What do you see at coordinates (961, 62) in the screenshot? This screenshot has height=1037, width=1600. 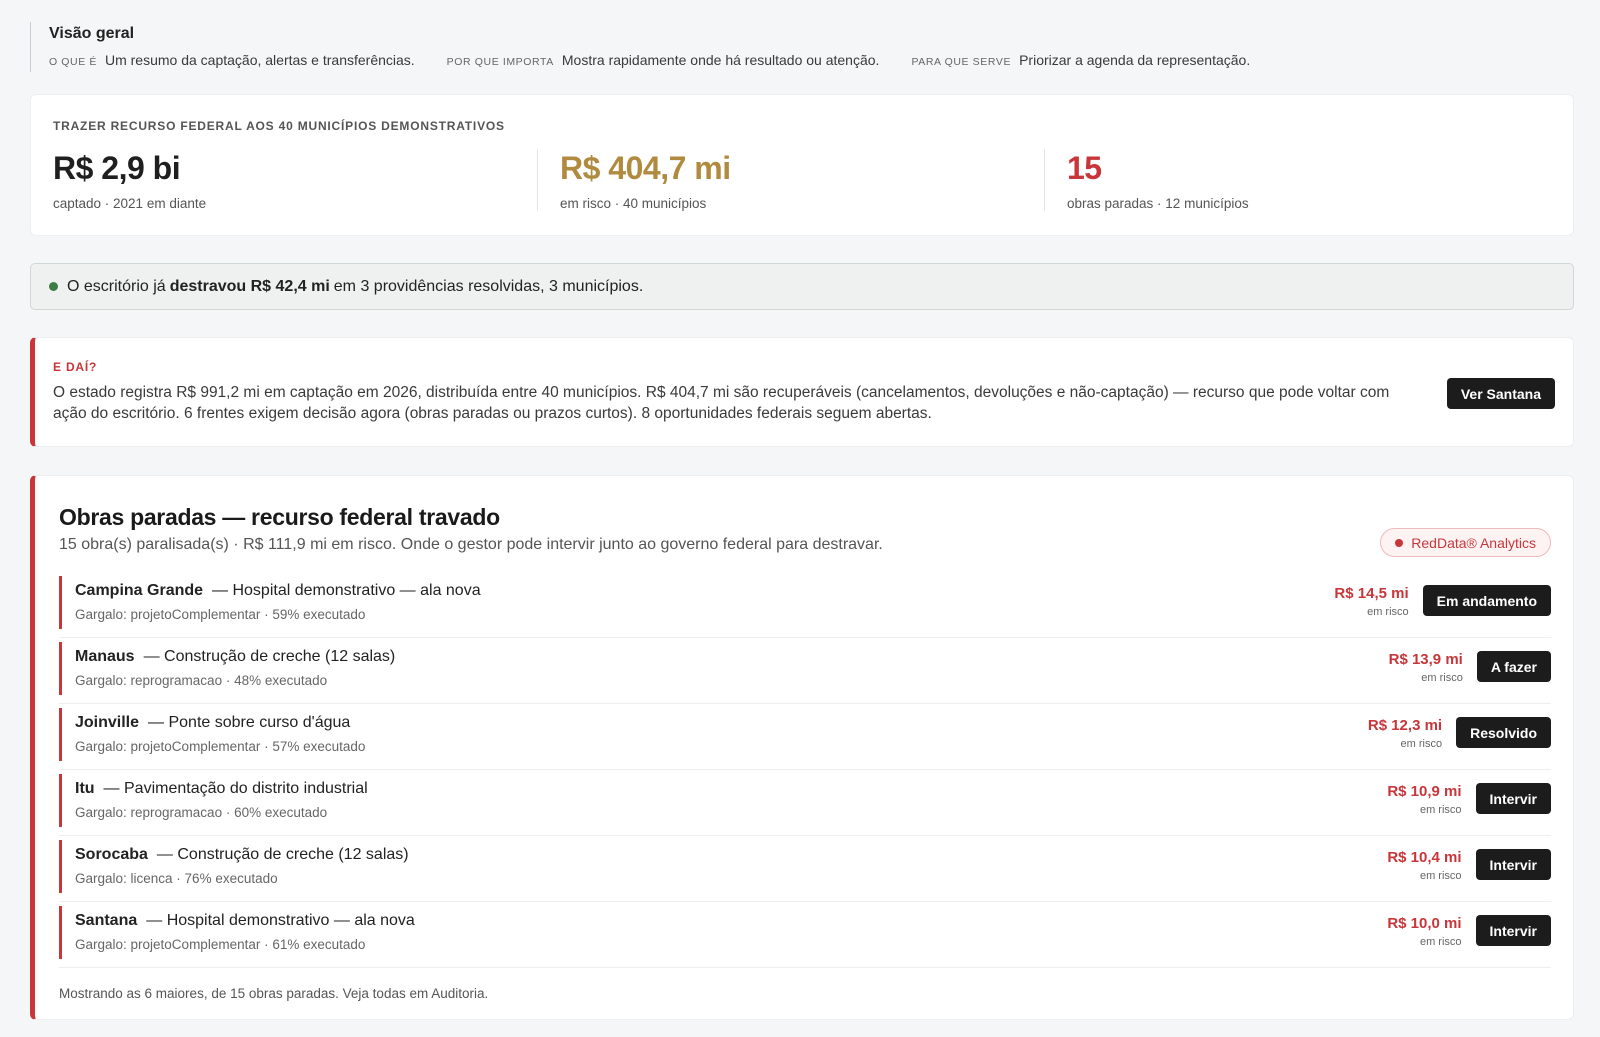 I see `overview-key: Para que serve` at bounding box center [961, 62].